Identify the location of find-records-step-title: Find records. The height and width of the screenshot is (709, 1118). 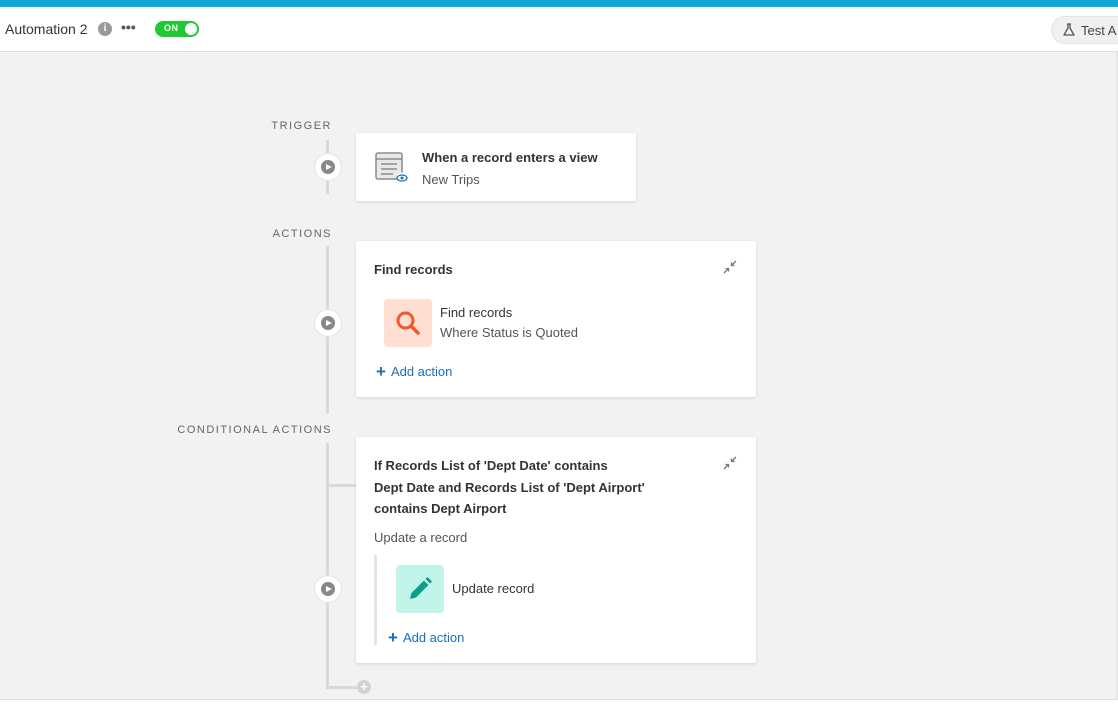
(476, 312).